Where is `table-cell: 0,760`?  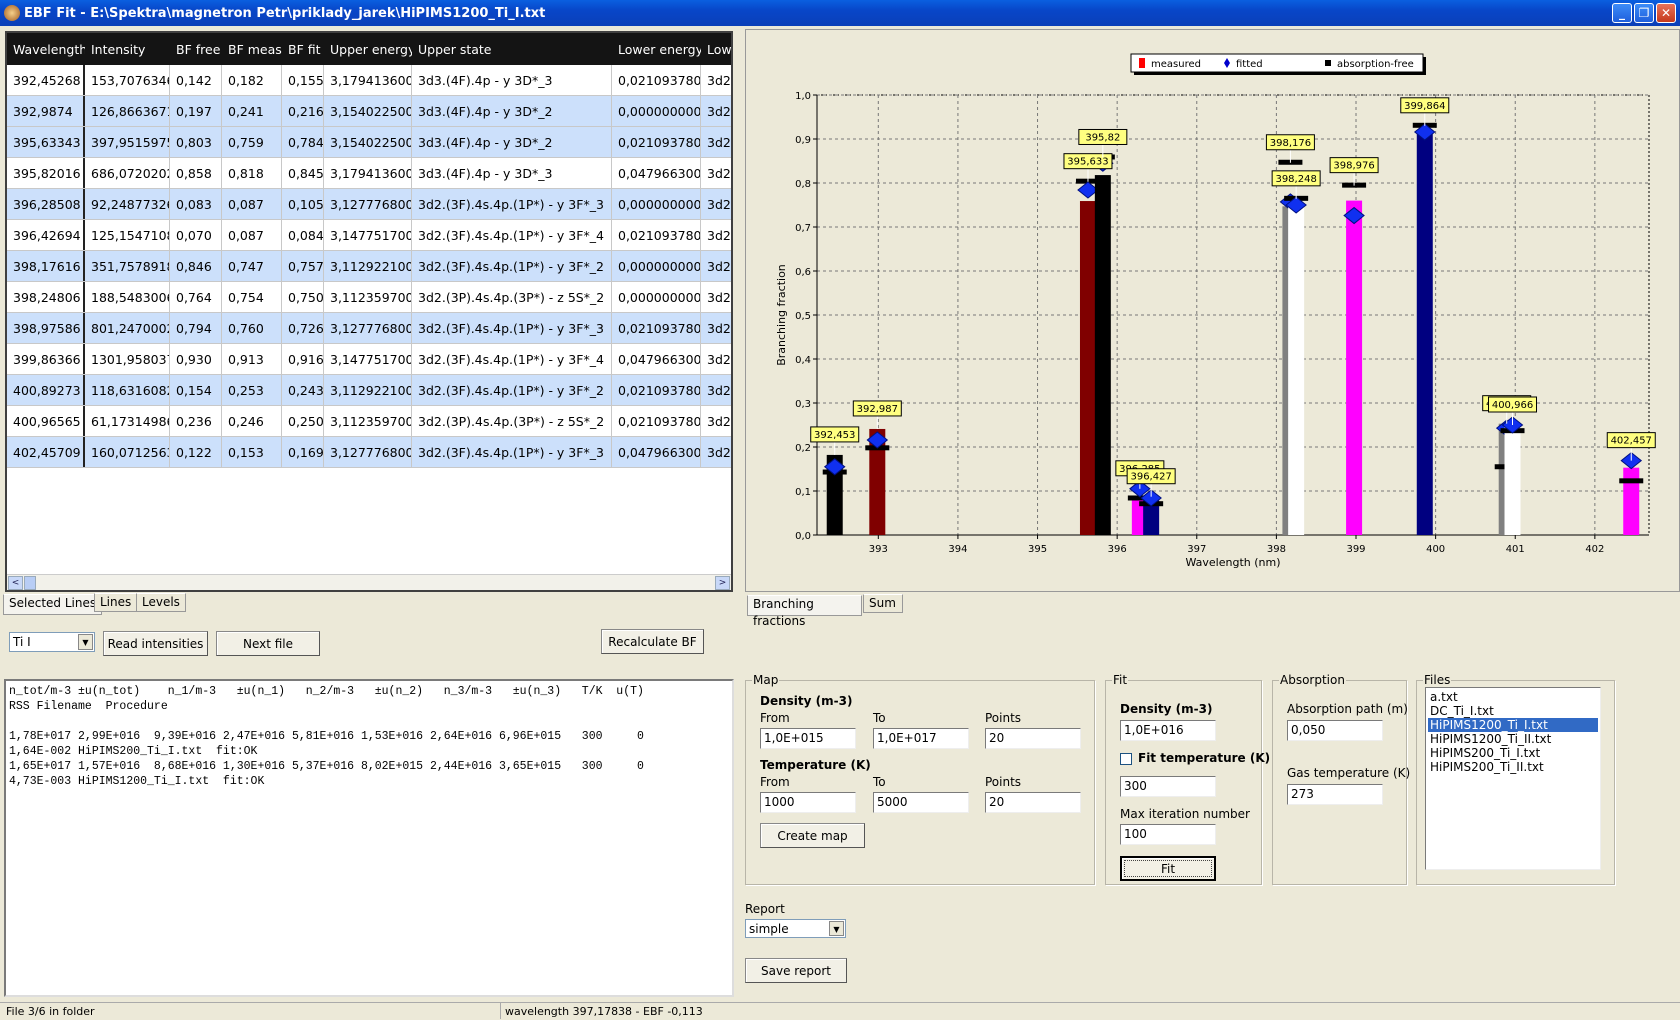
table-cell: 0,760 is located at coordinates (252, 328).